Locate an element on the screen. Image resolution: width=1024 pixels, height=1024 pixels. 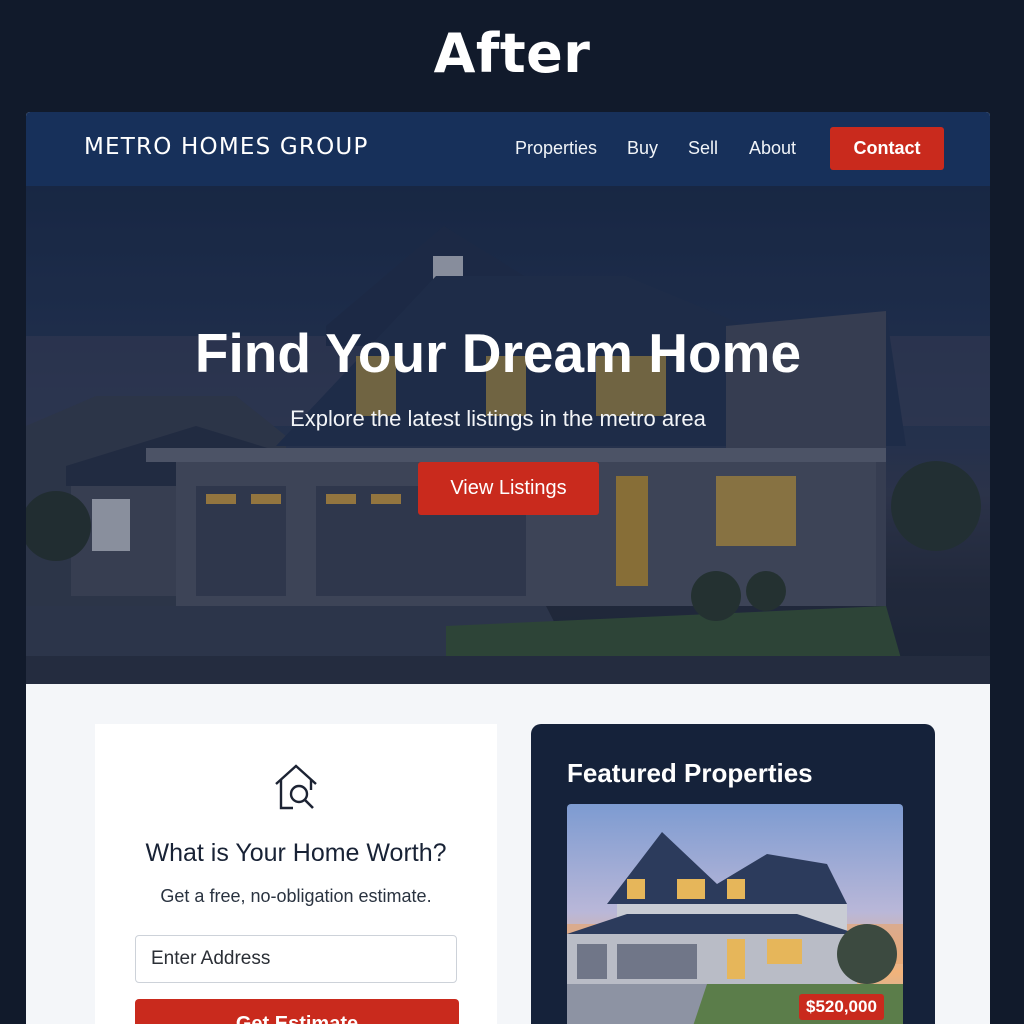
featured-properties-panel: Featured Properties $520,000 is located at coordinates (733, 874).